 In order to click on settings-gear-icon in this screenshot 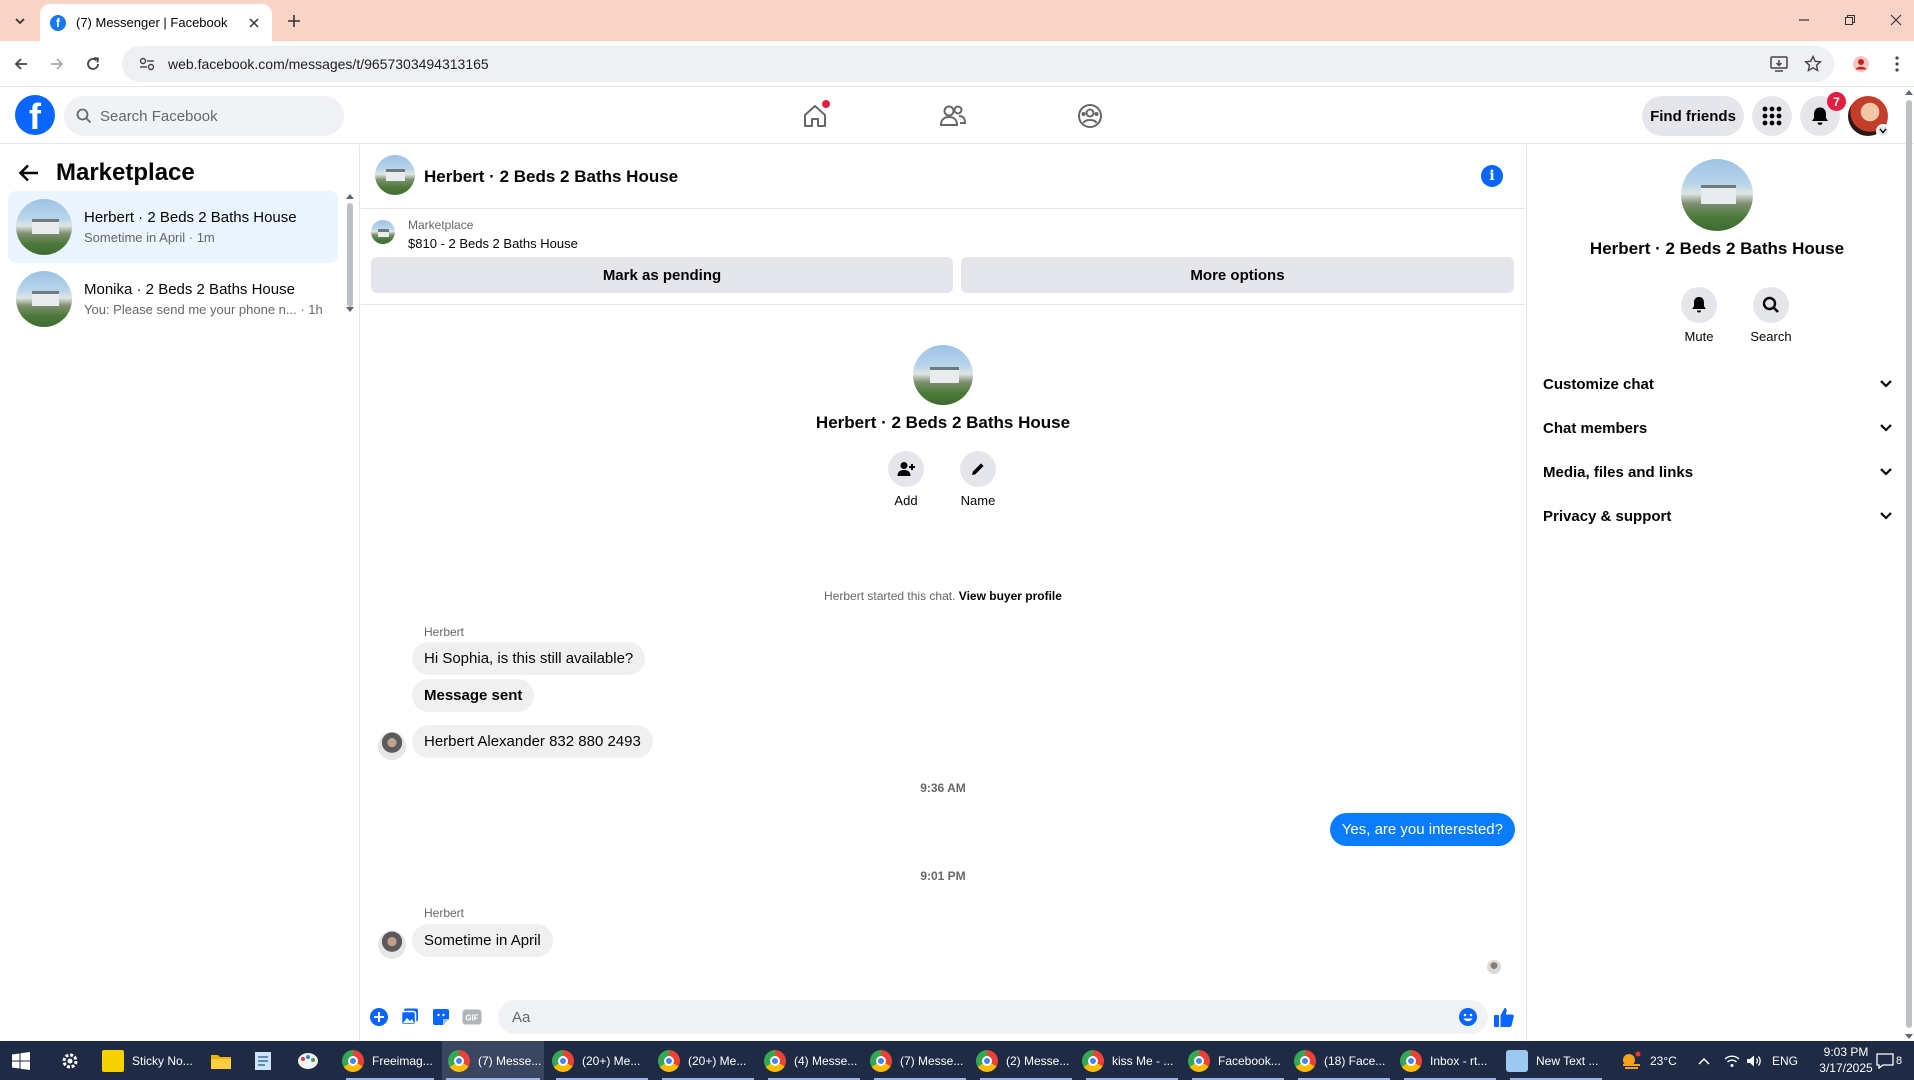, I will do `click(72, 1060)`.